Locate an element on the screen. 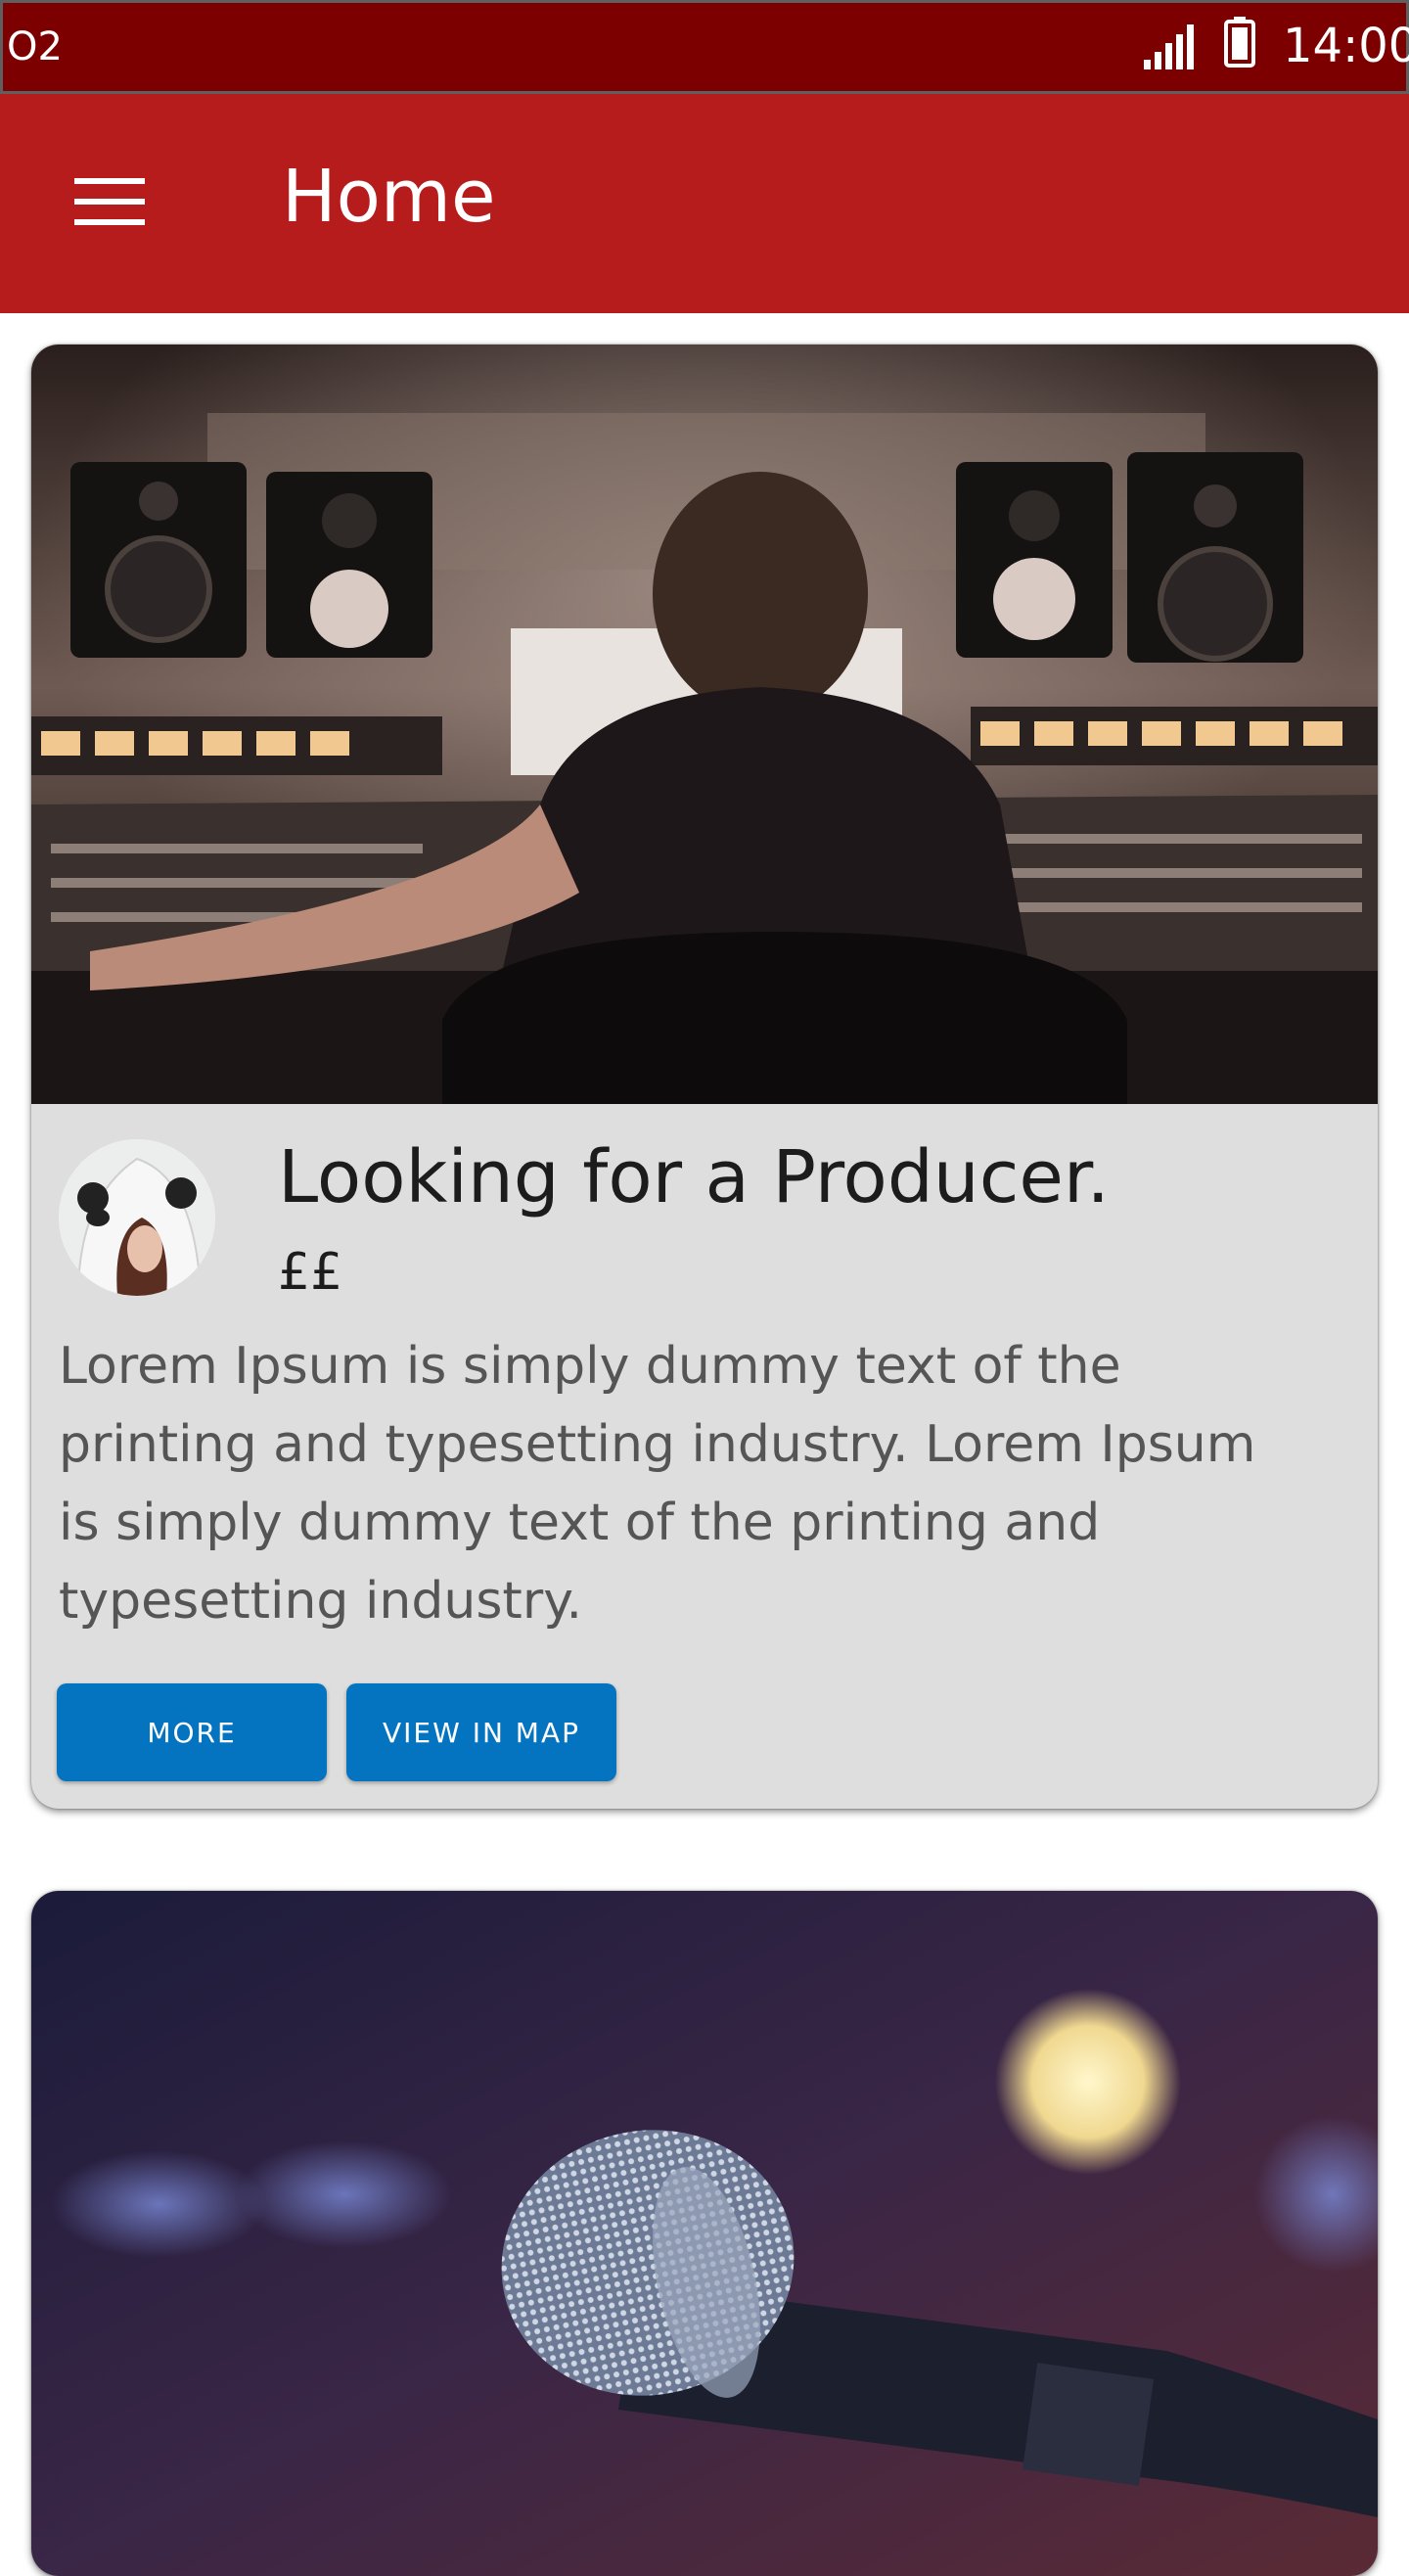  avatar is located at coordinates (137, 1218).